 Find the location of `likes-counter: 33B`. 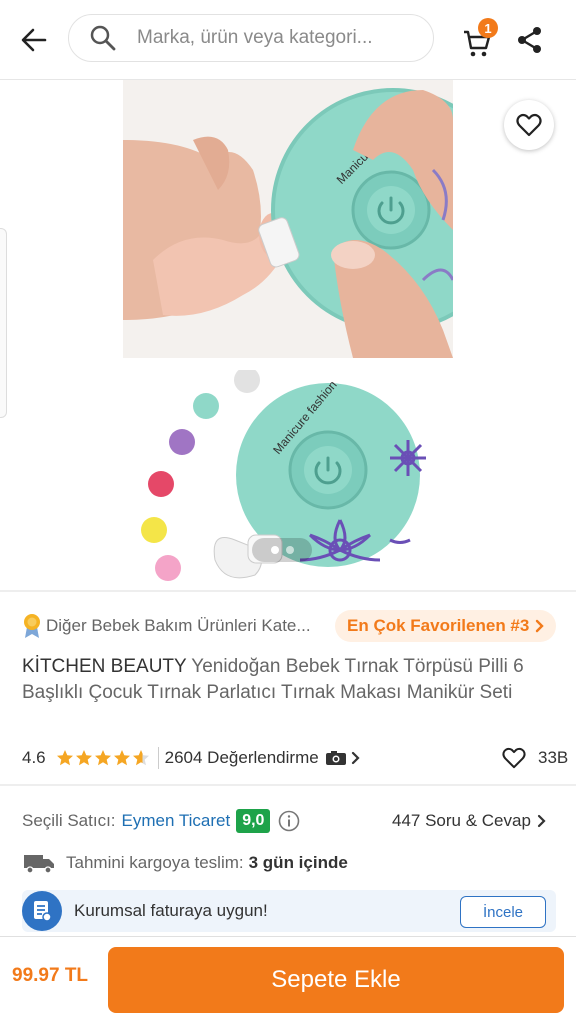

likes-counter: 33B is located at coordinates (535, 758).